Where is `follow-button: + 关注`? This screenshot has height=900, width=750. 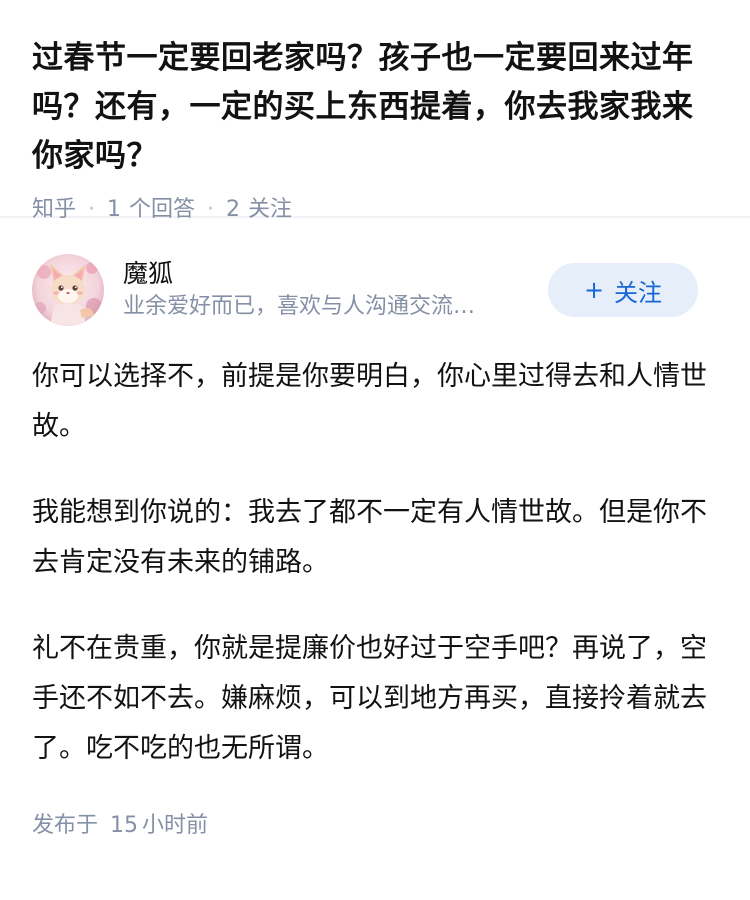 follow-button: + 关注 is located at coordinates (623, 290).